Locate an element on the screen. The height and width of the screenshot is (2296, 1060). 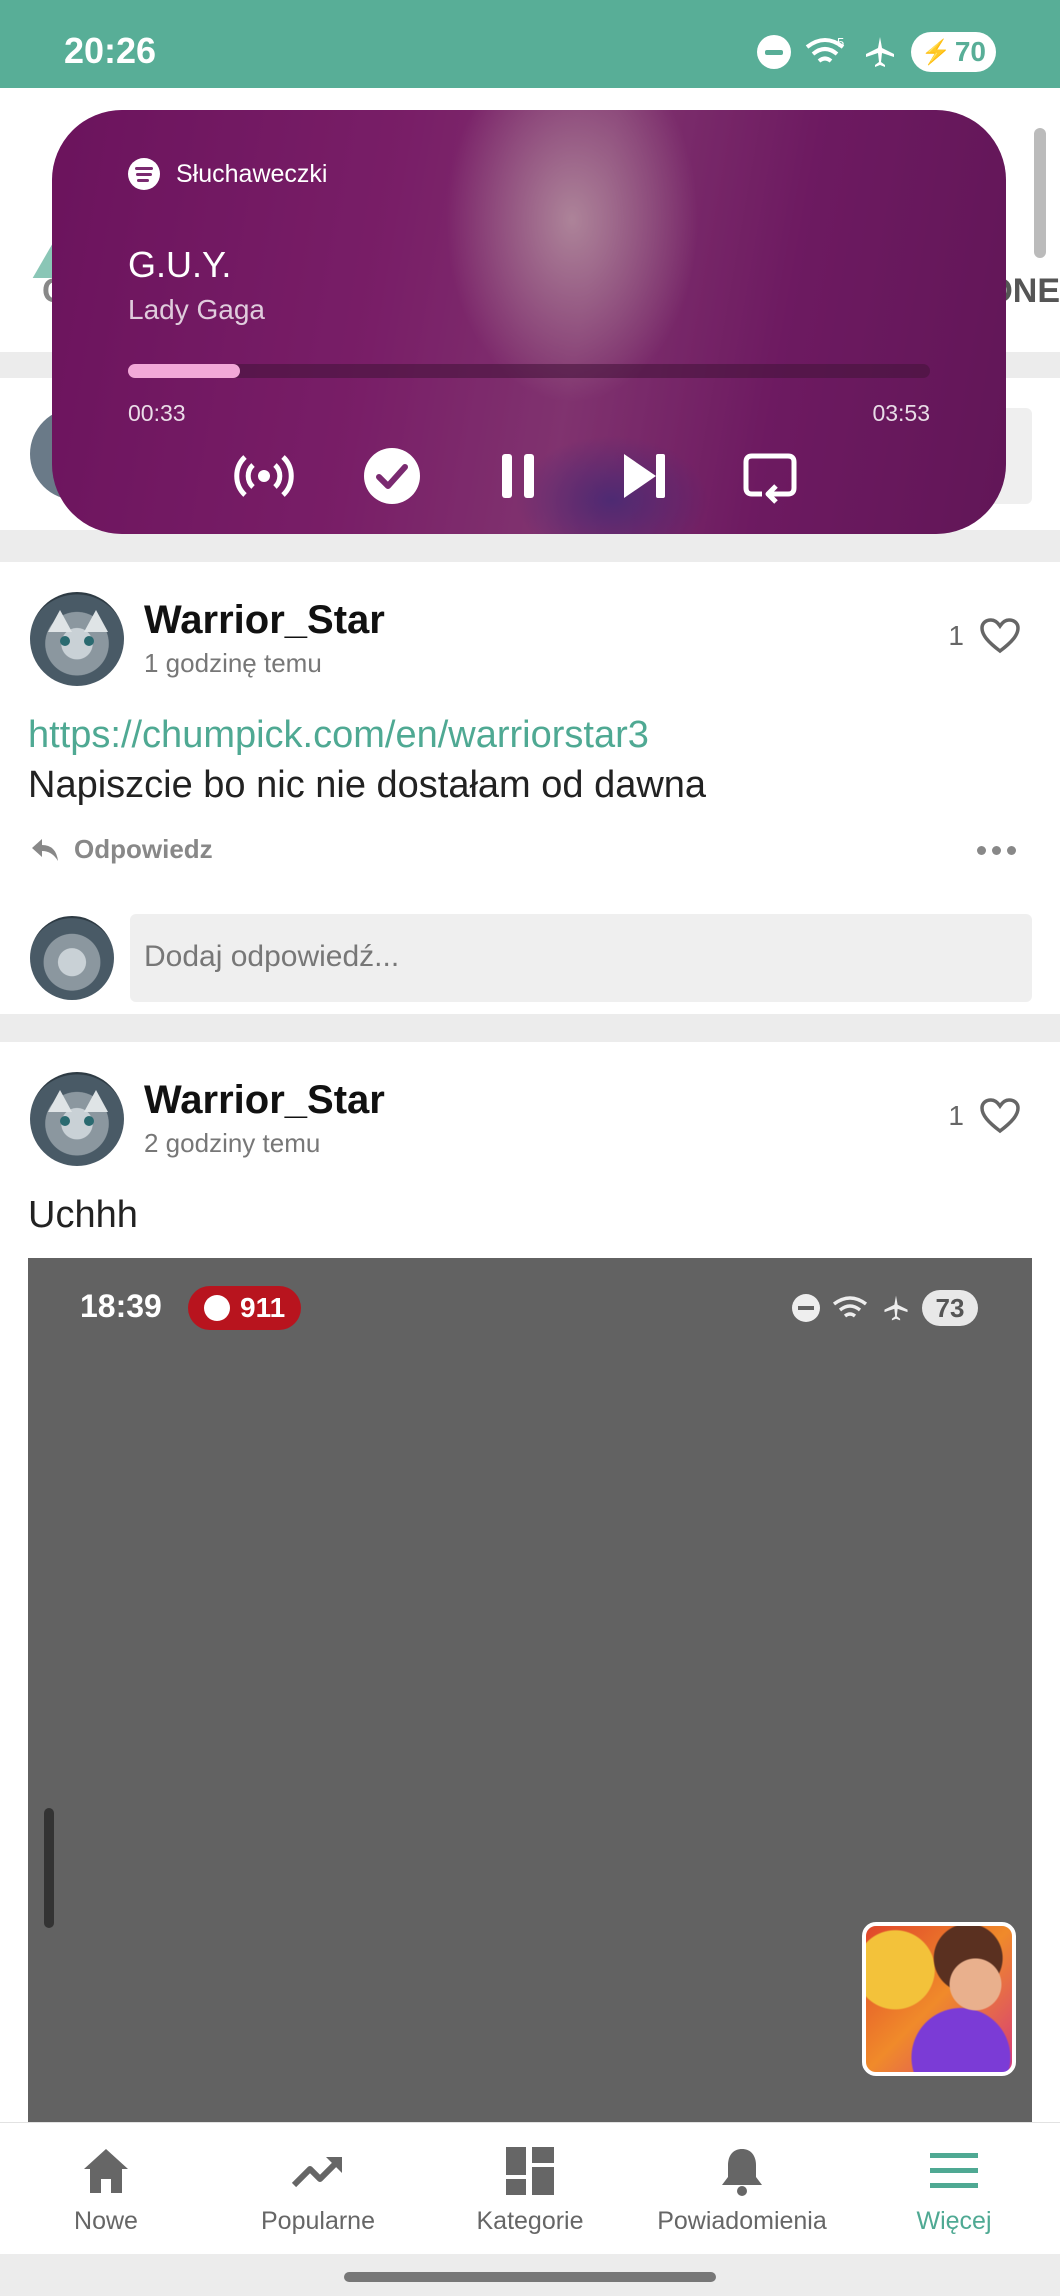
nav-item-kategorie: Kategorie is located at coordinates (530, 2188).